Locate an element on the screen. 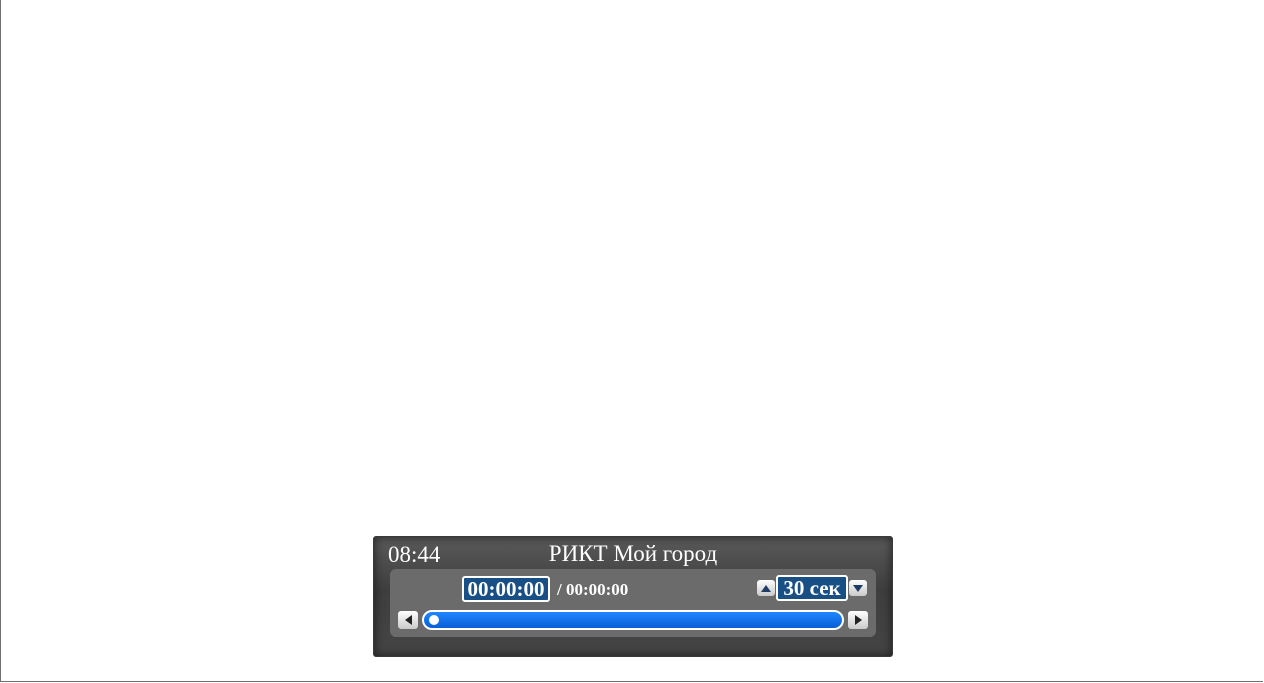  triangle-left-icon is located at coordinates (408, 620).